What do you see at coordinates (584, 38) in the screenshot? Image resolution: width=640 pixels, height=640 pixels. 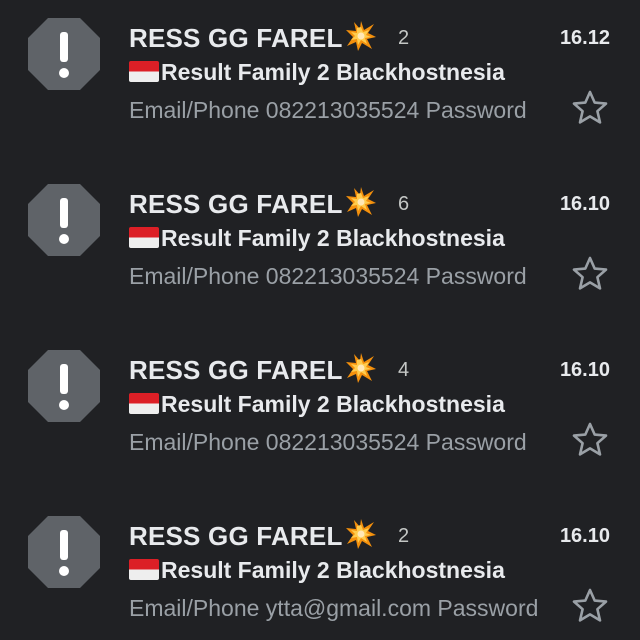 I see `email-time: 16.12` at bounding box center [584, 38].